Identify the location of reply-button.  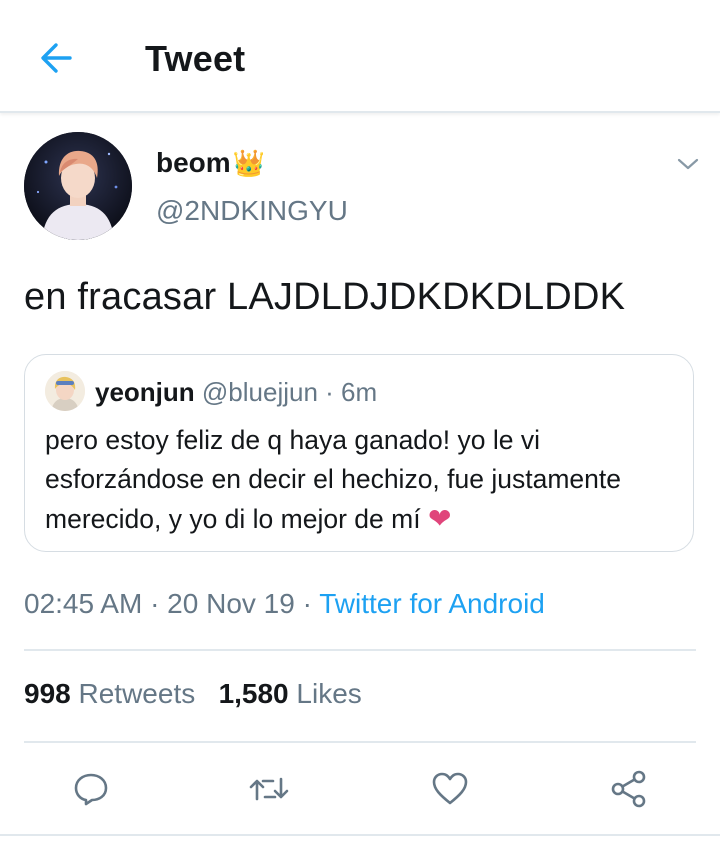
(91, 789).